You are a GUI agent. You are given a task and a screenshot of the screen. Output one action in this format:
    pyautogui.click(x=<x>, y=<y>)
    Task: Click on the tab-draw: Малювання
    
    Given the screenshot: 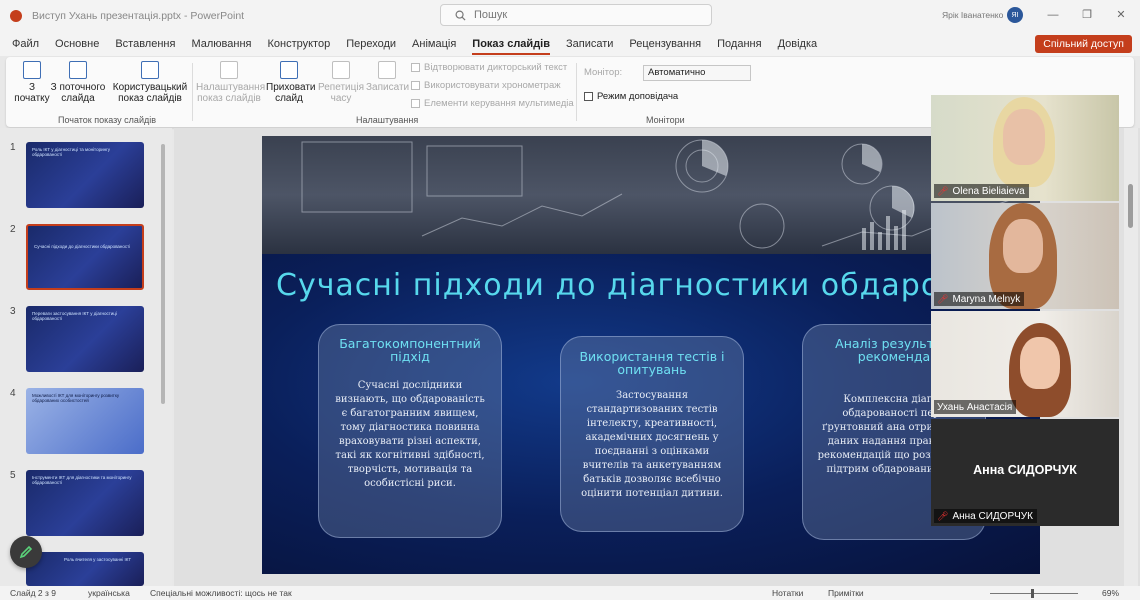 What is the action you would take?
    pyautogui.click(x=221, y=44)
    